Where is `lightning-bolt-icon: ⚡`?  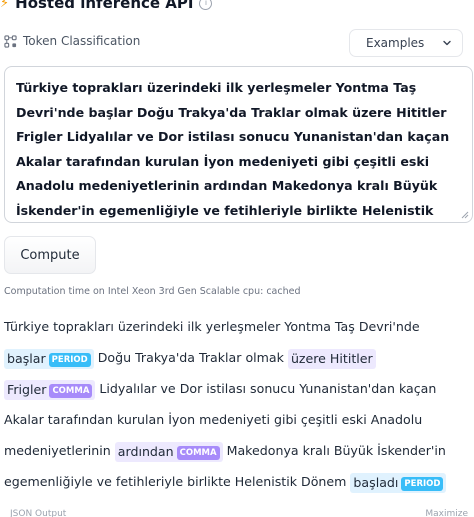 lightning-bolt-icon: ⚡ is located at coordinates (5, 5).